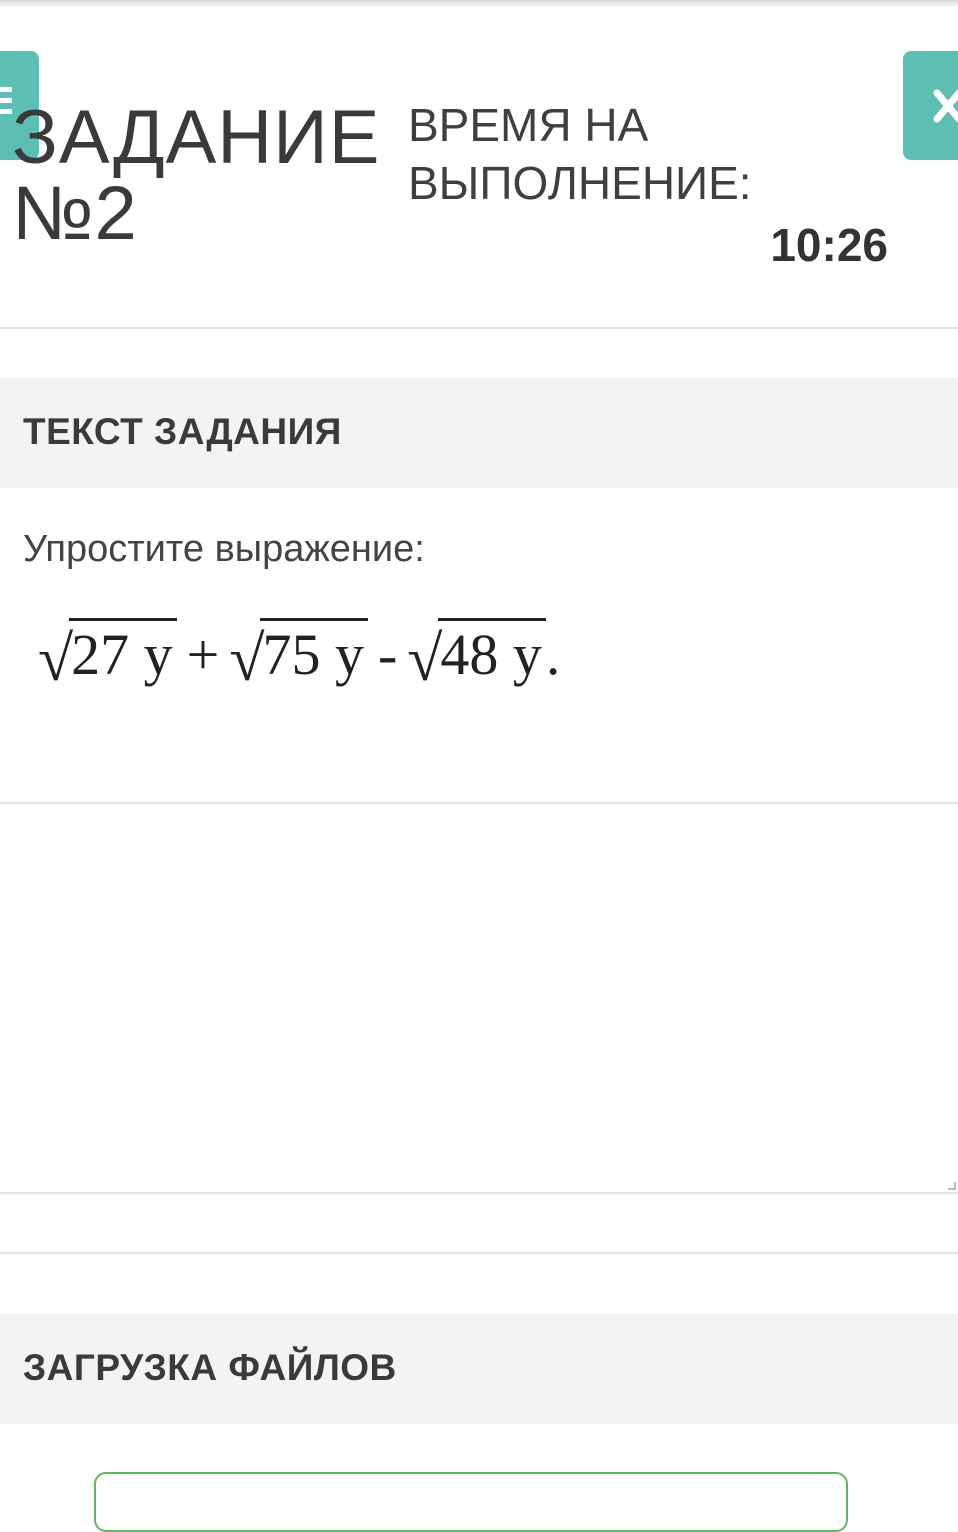  I want to click on countdown-timer: 10:26, so click(829, 245).